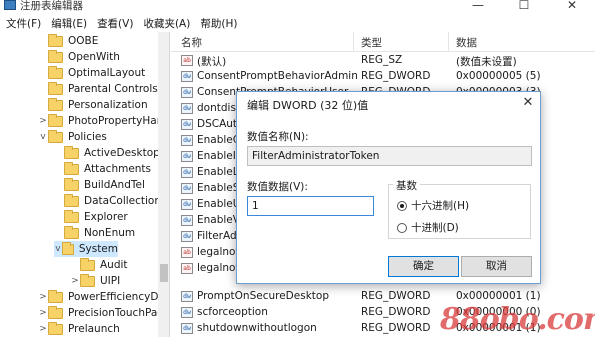 Image resolution: width=595 pixels, height=337 pixels. What do you see at coordinates (91, 73) in the screenshot?
I see `tree-item: OptimalLayout` at bounding box center [91, 73].